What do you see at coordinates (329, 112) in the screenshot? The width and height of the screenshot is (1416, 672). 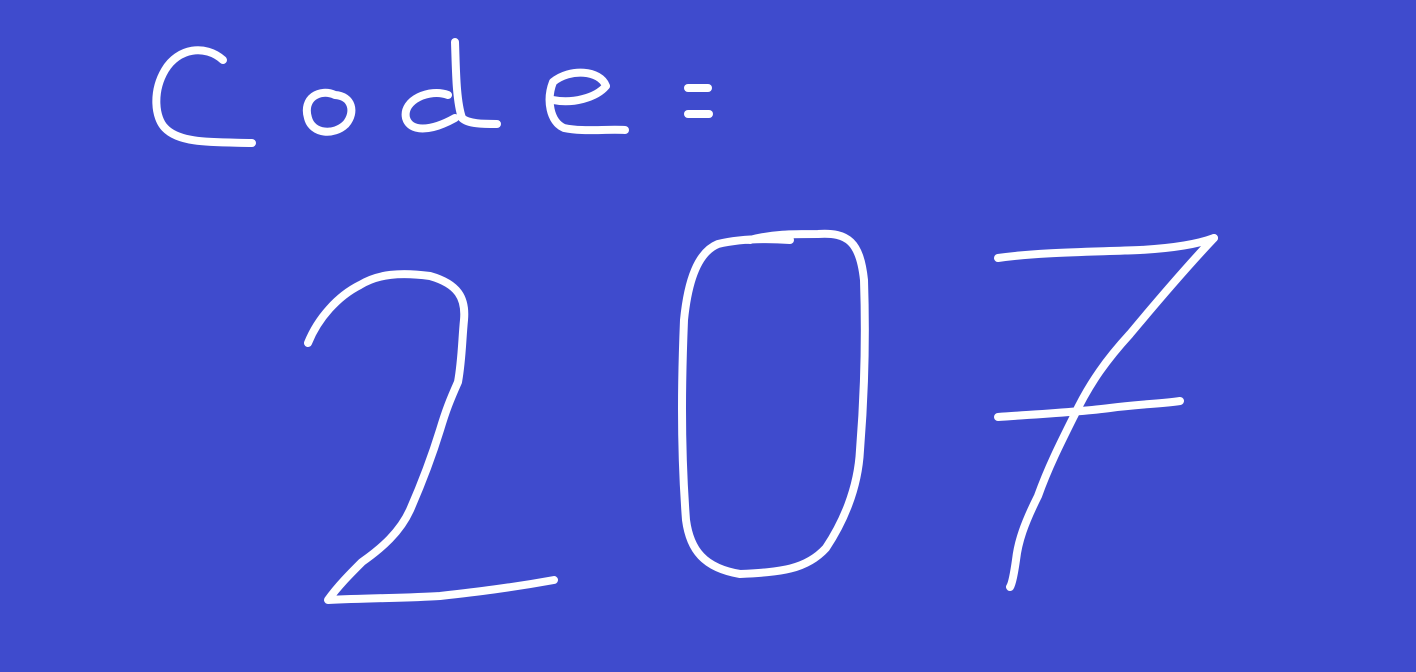 I see `letter-o` at bounding box center [329, 112].